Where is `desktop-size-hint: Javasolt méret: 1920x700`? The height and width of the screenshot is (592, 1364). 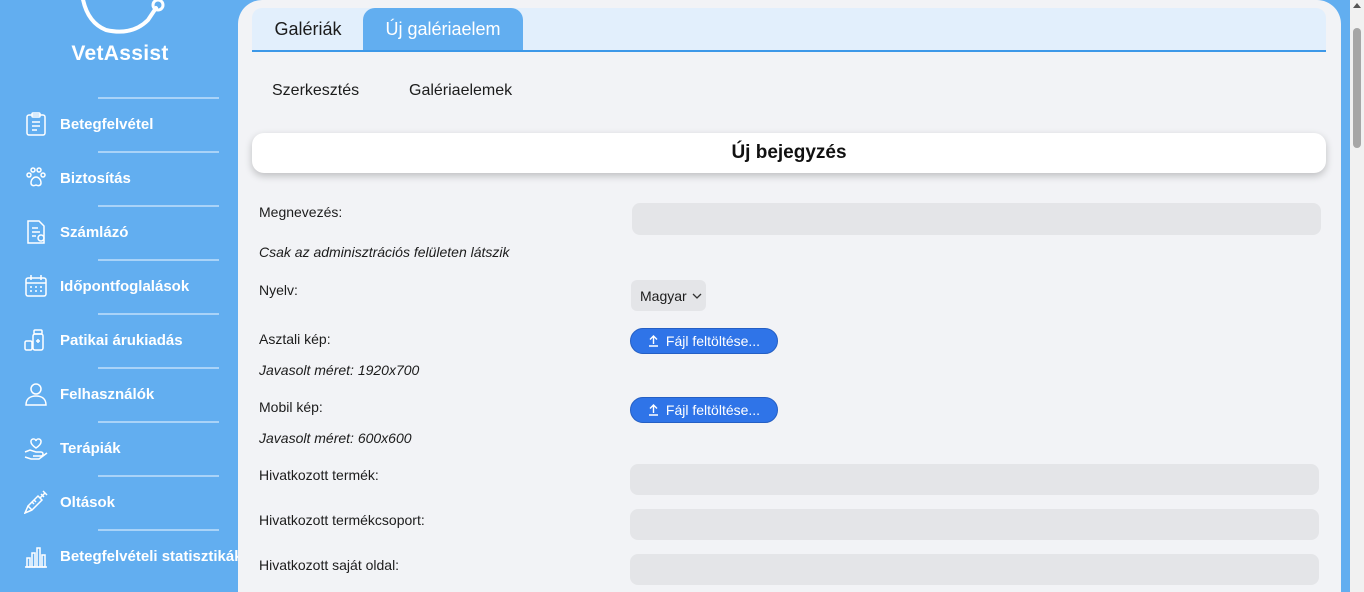 desktop-size-hint: Javasolt méret: 1920x700 is located at coordinates (339, 370).